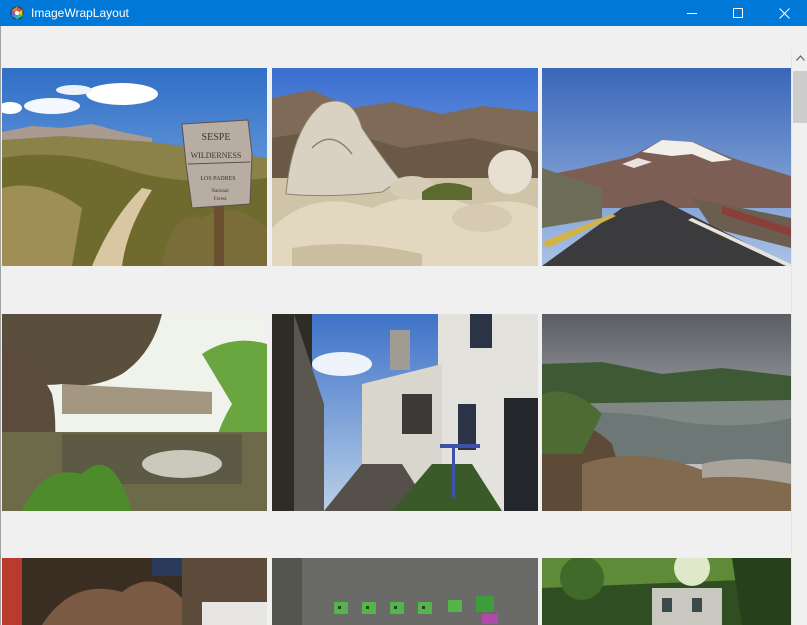 Image resolution: width=807 pixels, height=625 pixels. I want to click on chevron-up-icon, so click(800, 57).